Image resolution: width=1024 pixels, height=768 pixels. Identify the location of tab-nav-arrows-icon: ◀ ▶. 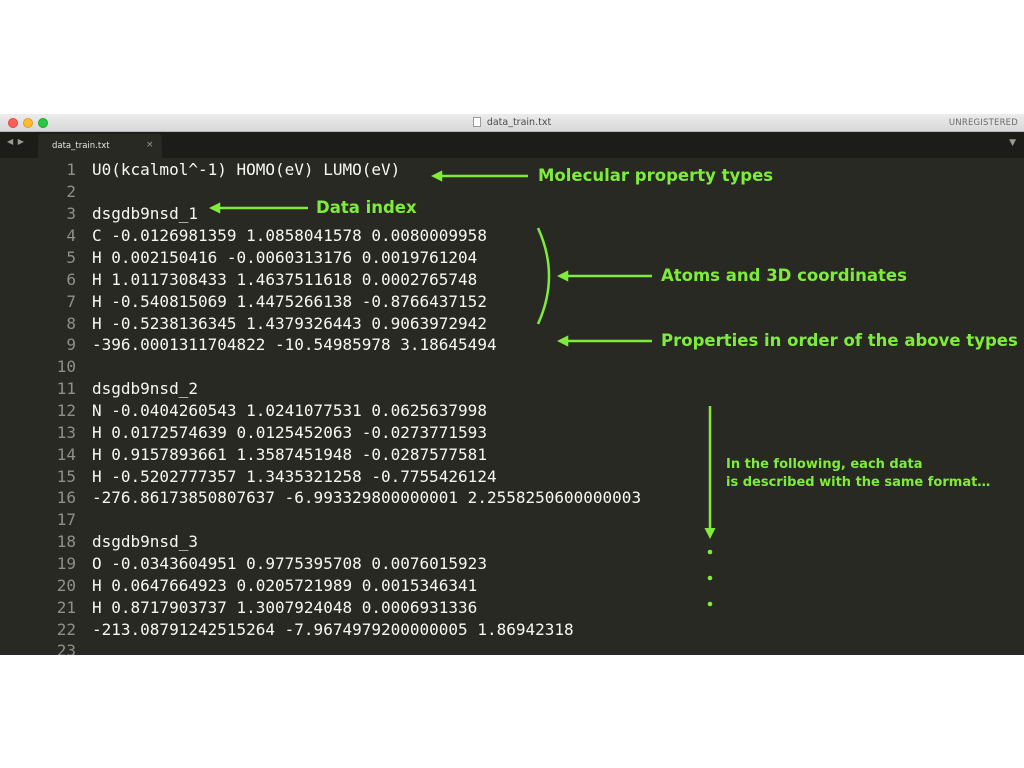
(16, 141).